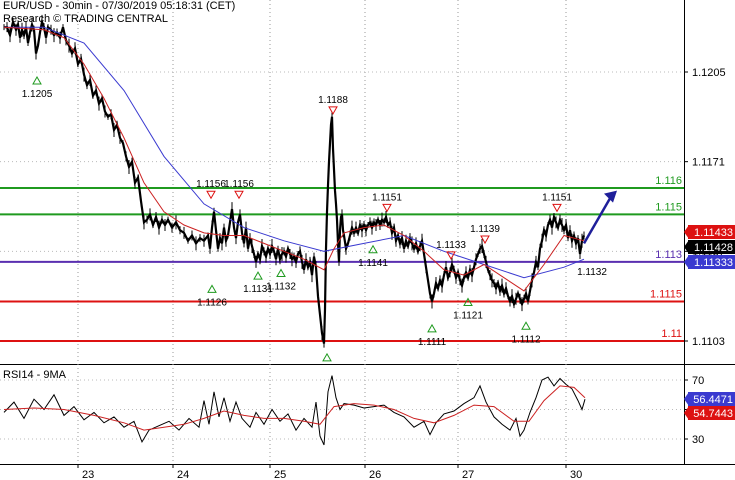 This screenshot has width=735, height=480. What do you see at coordinates (85, 19) in the screenshot?
I see `copyright-label: Research © TRADING CENTRAL` at bounding box center [85, 19].